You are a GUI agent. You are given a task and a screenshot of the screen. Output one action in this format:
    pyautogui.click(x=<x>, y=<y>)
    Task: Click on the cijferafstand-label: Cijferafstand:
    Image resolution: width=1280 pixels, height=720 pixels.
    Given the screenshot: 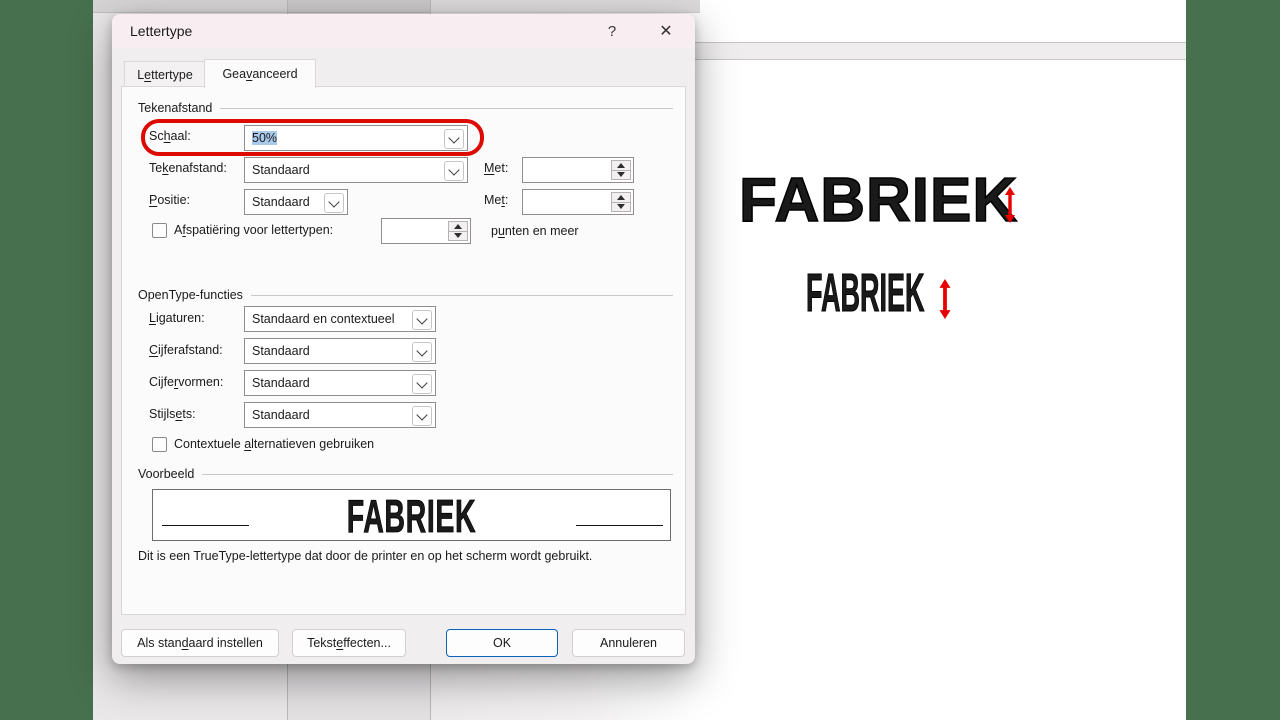 What is the action you would take?
    pyautogui.click(x=186, y=350)
    